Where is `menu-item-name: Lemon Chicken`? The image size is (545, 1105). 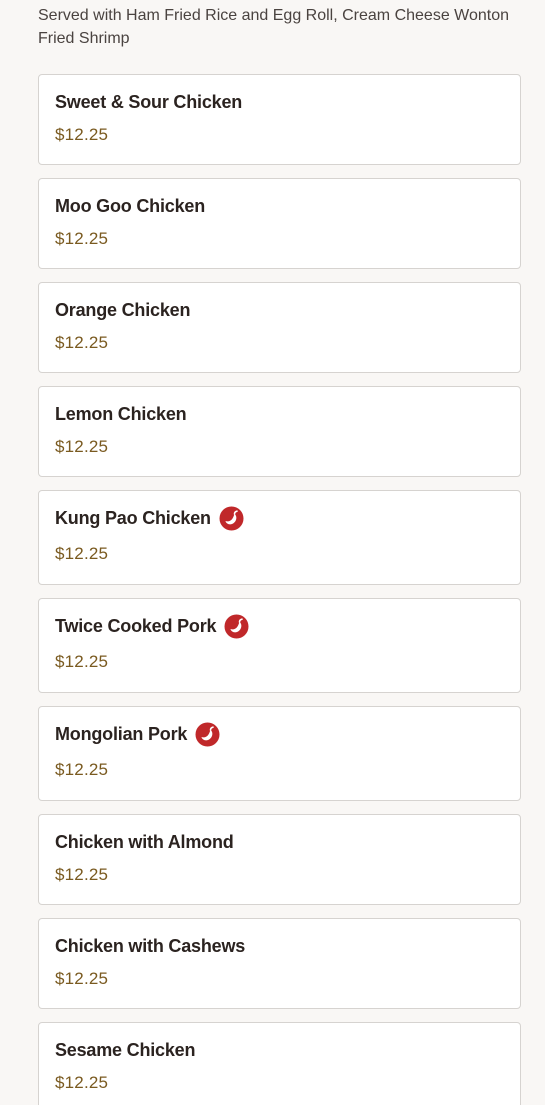
menu-item-name: Lemon Chicken is located at coordinates (121, 413).